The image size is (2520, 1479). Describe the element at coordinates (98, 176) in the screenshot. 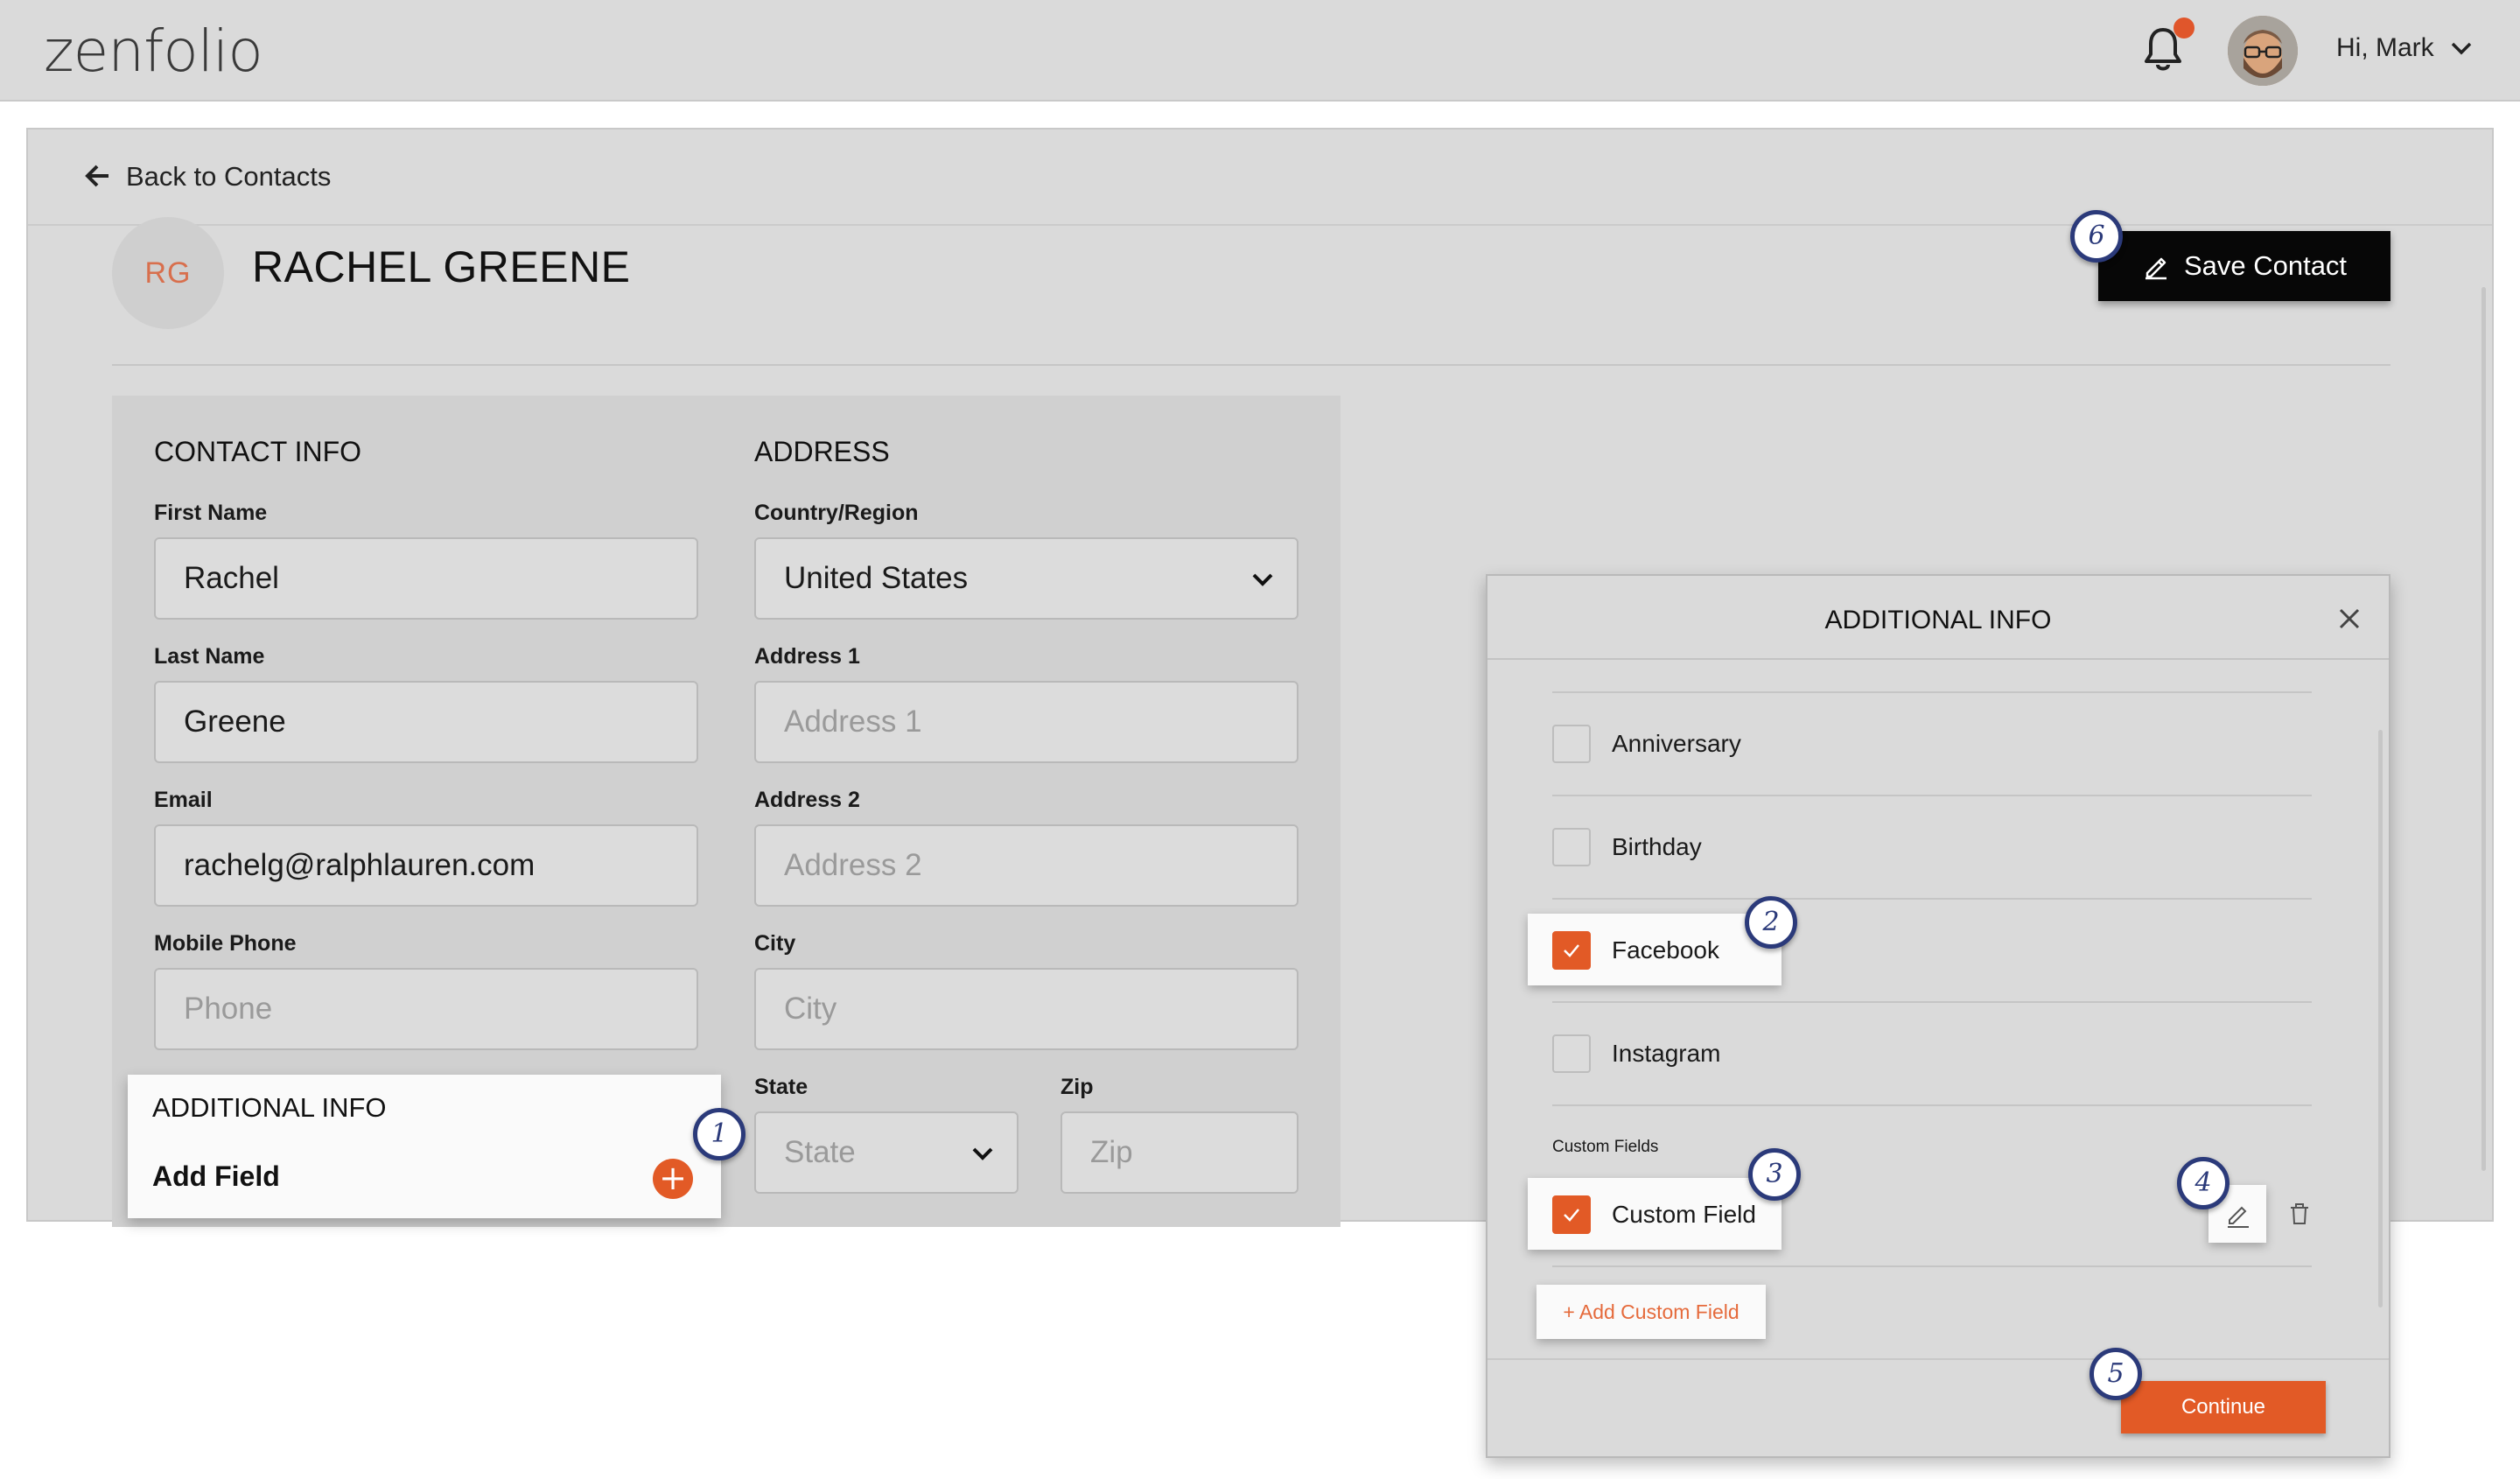

I see `arrow-left-icon` at that location.